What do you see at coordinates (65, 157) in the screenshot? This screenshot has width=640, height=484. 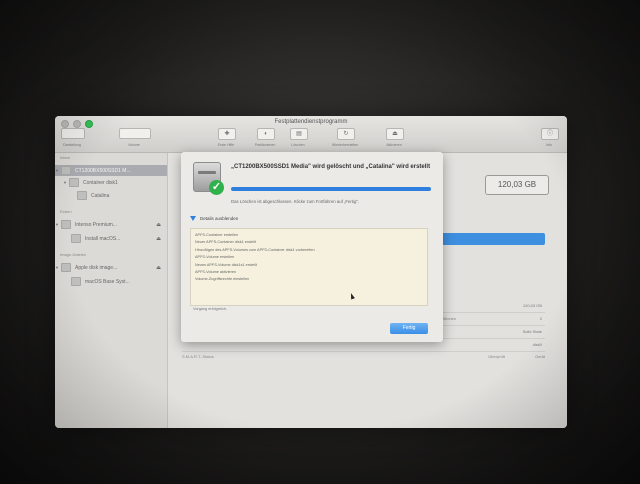 I see `sidebar-section-internal: Intern` at bounding box center [65, 157].